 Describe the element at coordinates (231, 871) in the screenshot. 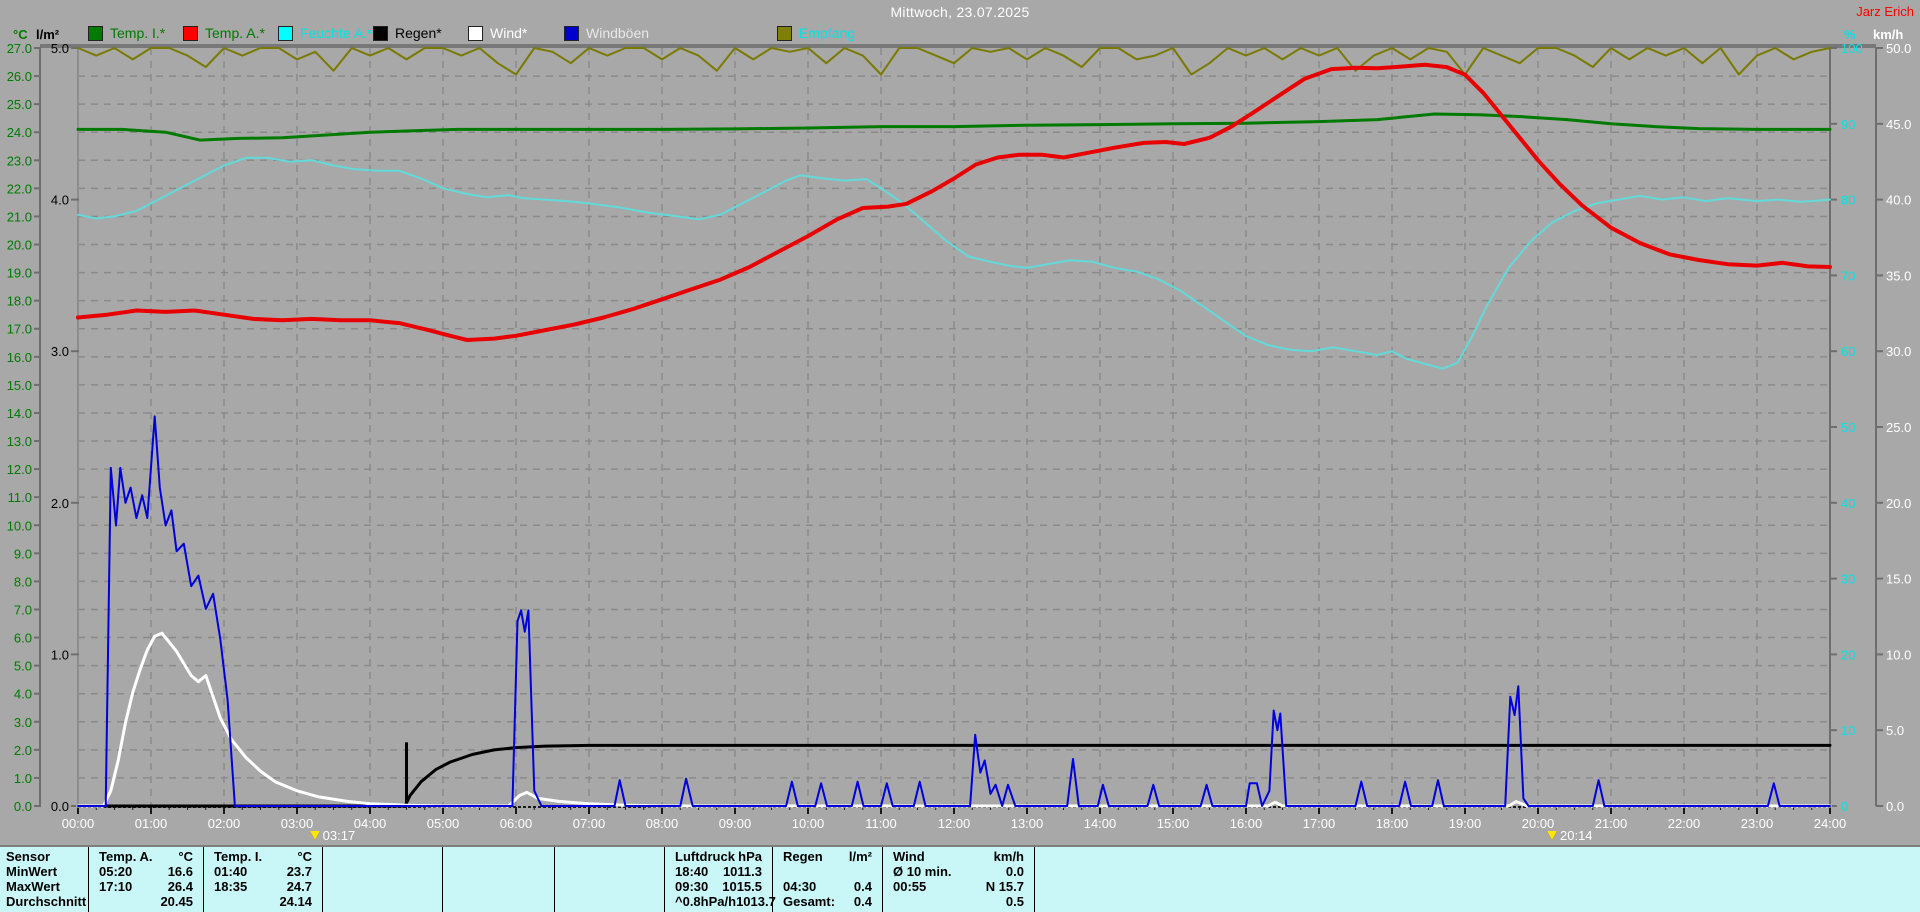

I see `summary-cell-time: 01:40` at that location.